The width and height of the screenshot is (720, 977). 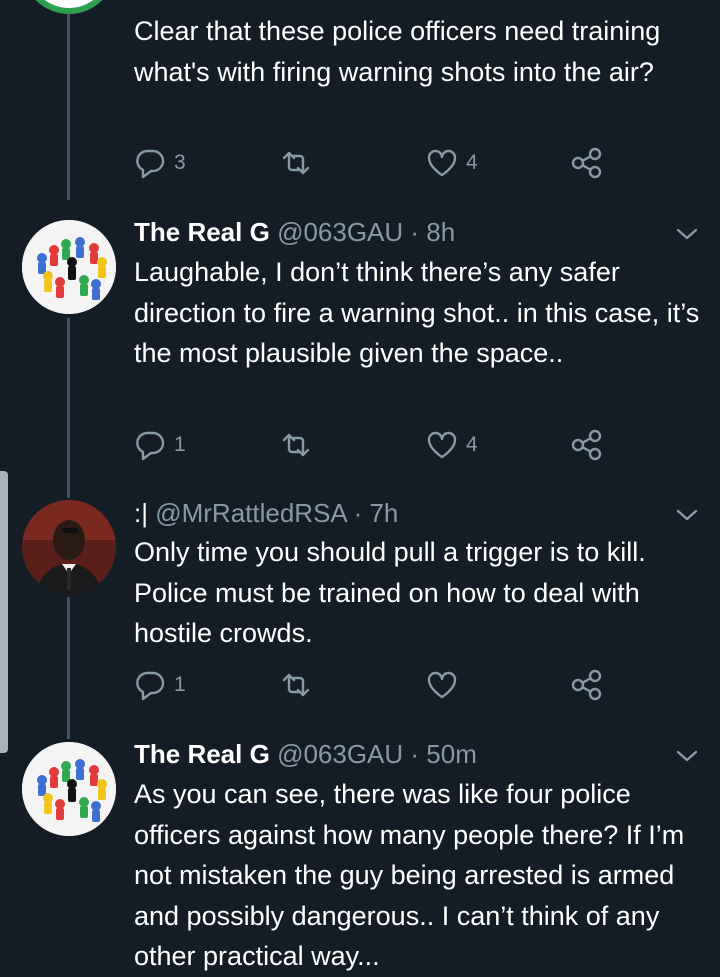 I want to click on tweet-header: :| @MrRattledRSA · 7h, so click(x=266, y=513).